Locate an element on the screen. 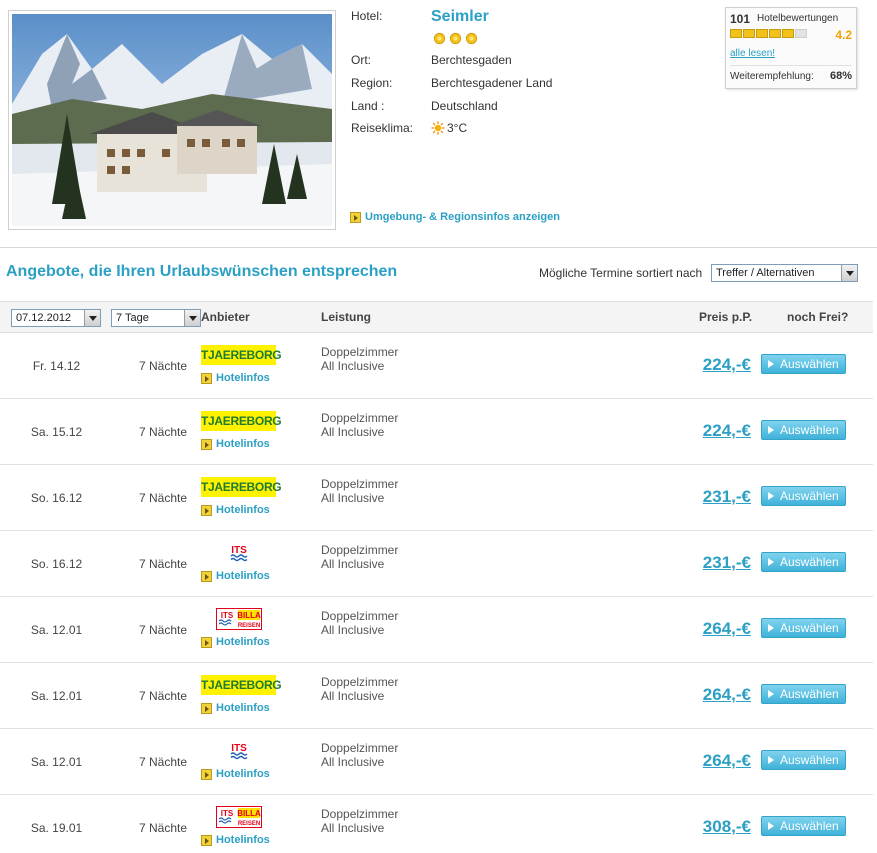 This screenshot has width=877, height=853. column-provider: Anbieter is located at coordinates (225, 317).